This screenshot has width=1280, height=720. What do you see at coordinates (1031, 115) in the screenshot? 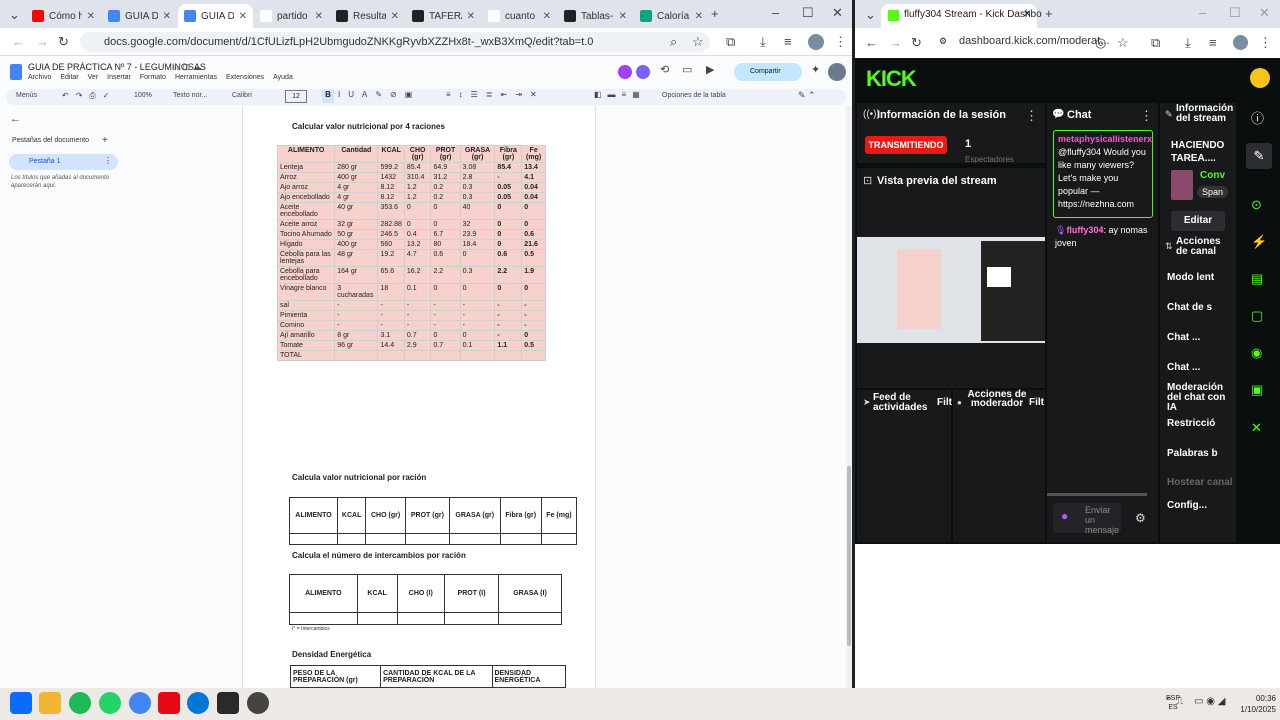
I see `session-menu-icon: ⋮` at bounding box center [1031, 115].